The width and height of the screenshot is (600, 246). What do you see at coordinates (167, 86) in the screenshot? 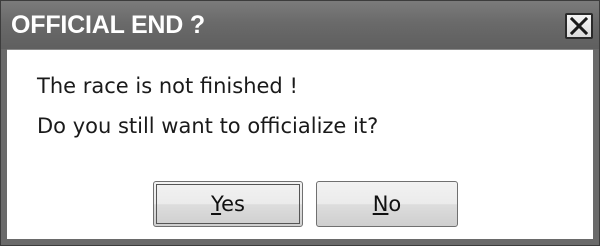
I see `message-line-1: The race is not finished !` at bounding box center [167, 86].